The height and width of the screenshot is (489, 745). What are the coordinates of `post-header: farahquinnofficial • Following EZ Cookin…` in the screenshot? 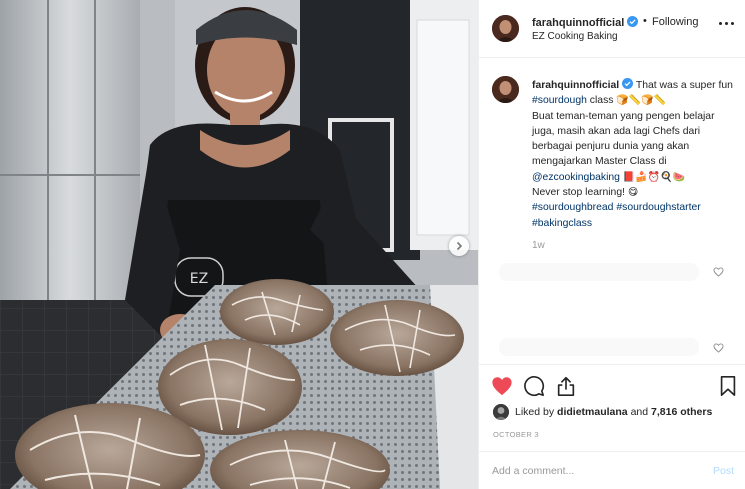 It's located at (612, 29).